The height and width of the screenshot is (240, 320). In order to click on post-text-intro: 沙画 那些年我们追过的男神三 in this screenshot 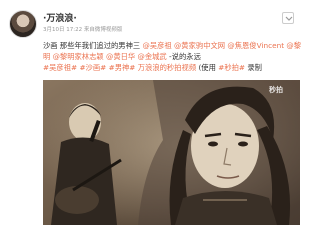, I will do `click(93, 45)`.